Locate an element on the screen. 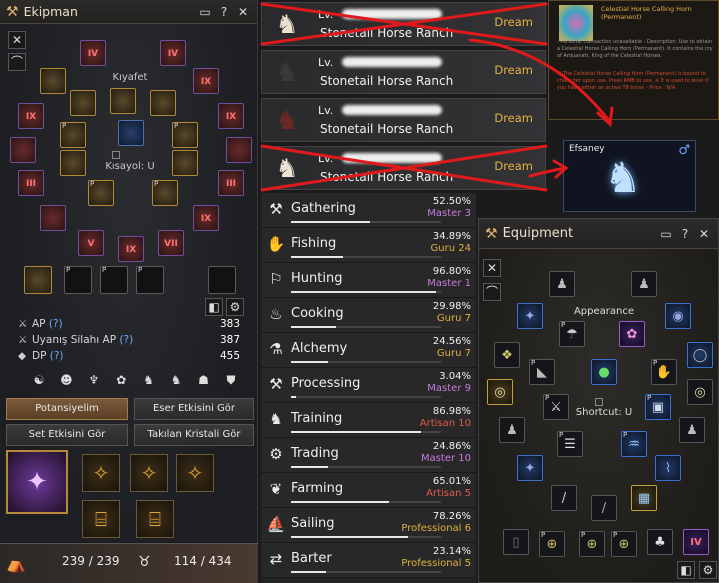  set-effect-button: Set Etkisini Gör is located at coordinates (67, 435).